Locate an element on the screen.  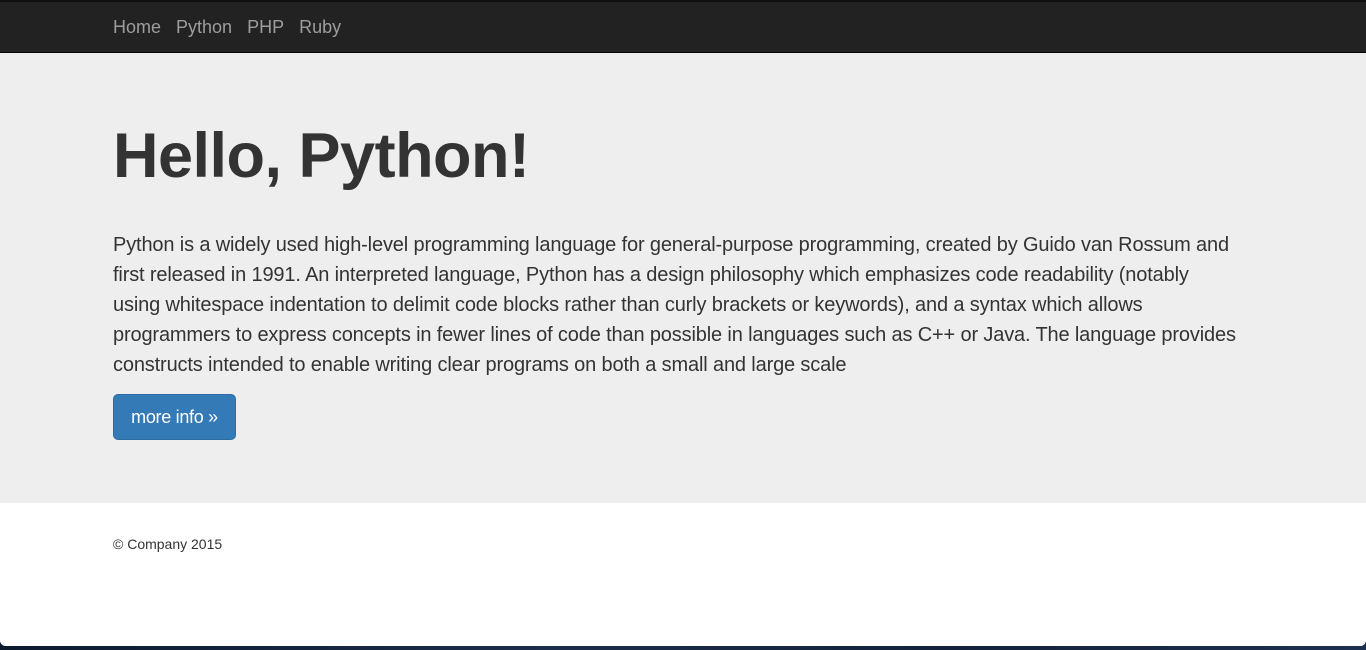
nav-link-python: Python is located at coordinates (204, 27).